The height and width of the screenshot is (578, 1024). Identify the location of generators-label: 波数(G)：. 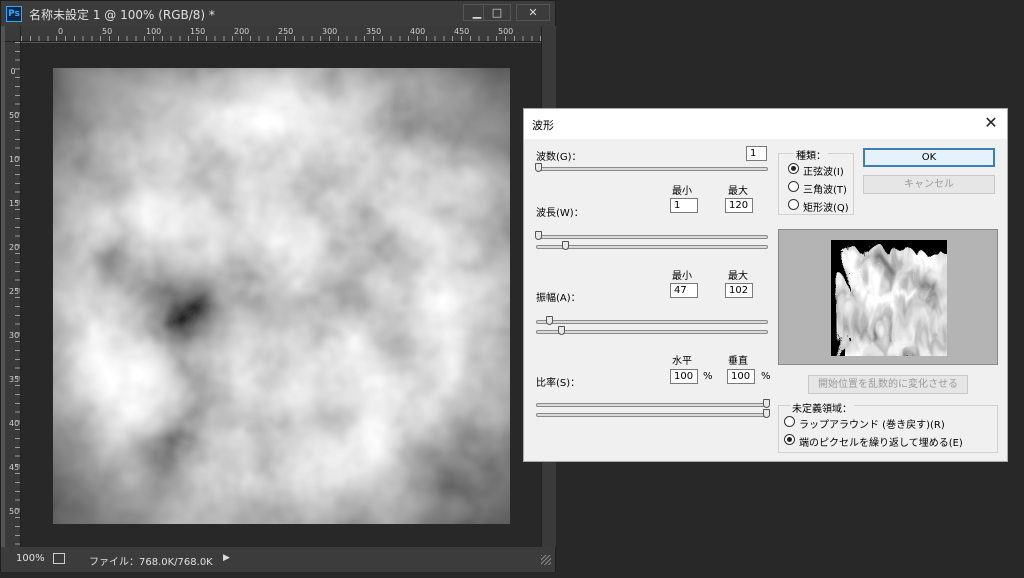
(559, 157).